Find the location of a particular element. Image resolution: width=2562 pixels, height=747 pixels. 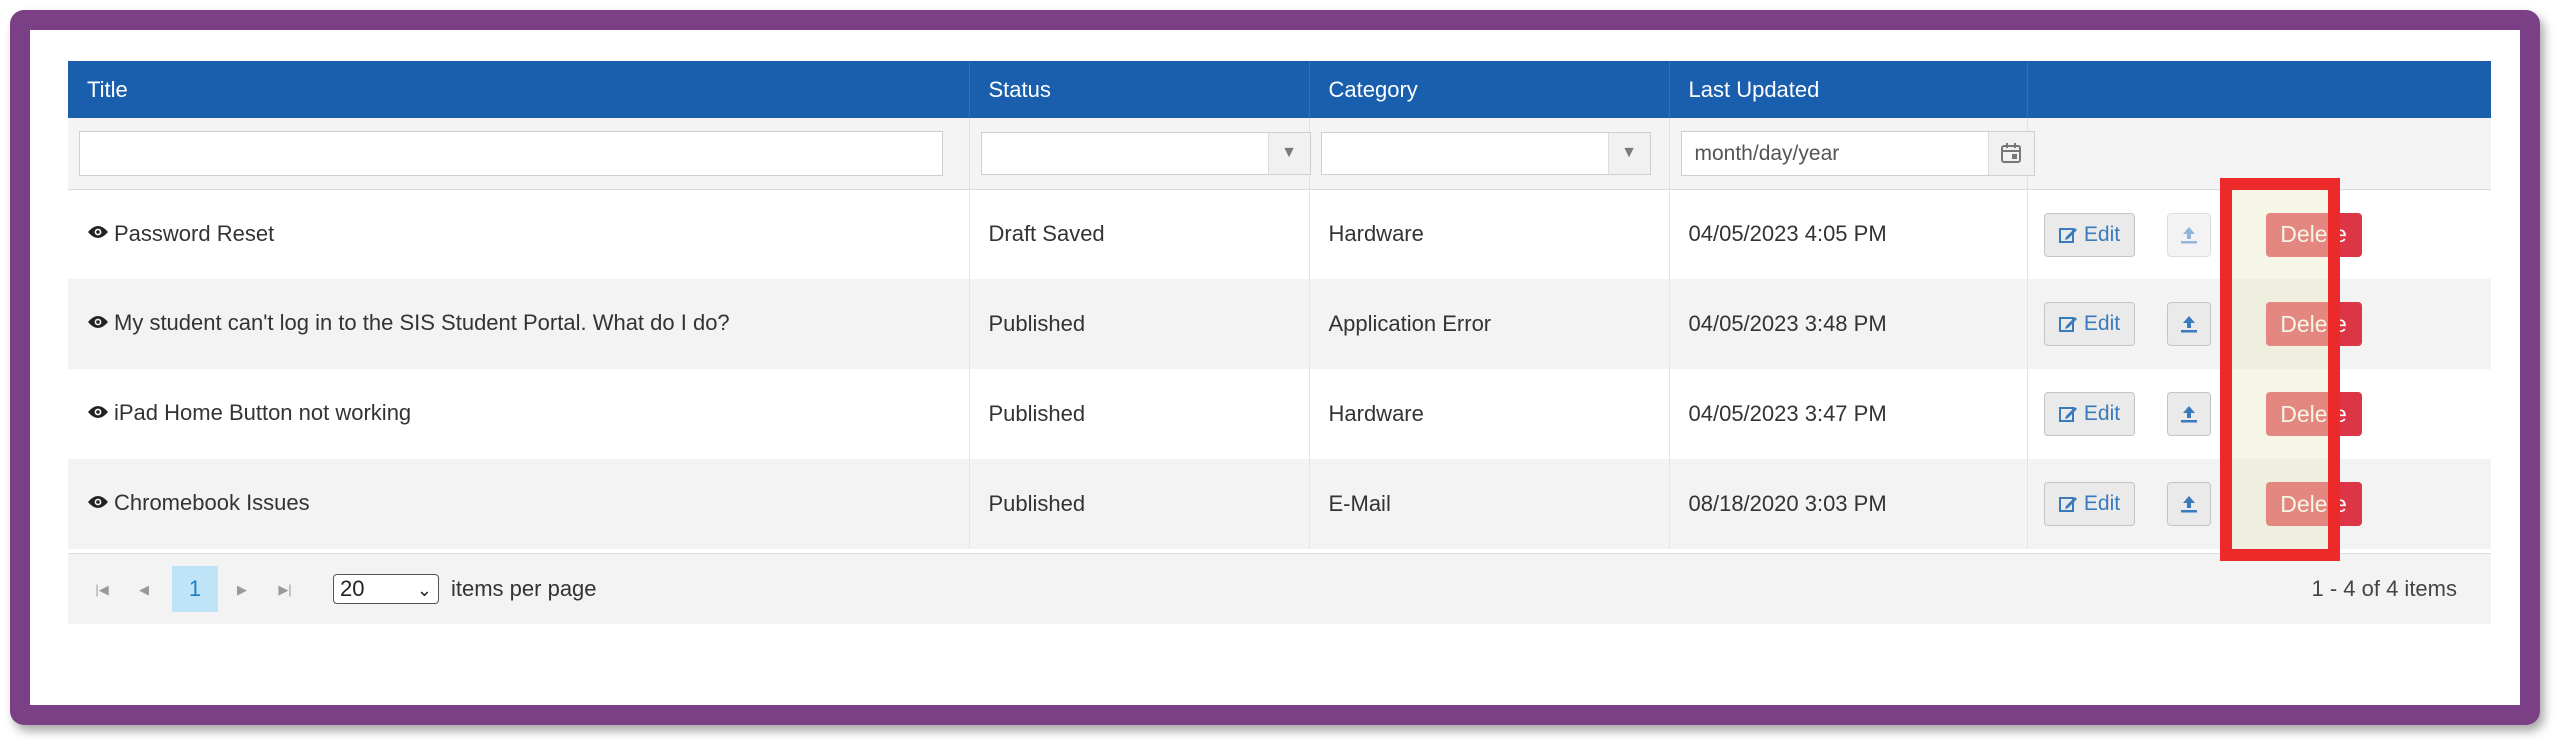

status-filter-dropdown: ▼ is located at coordinates (1145, 153).